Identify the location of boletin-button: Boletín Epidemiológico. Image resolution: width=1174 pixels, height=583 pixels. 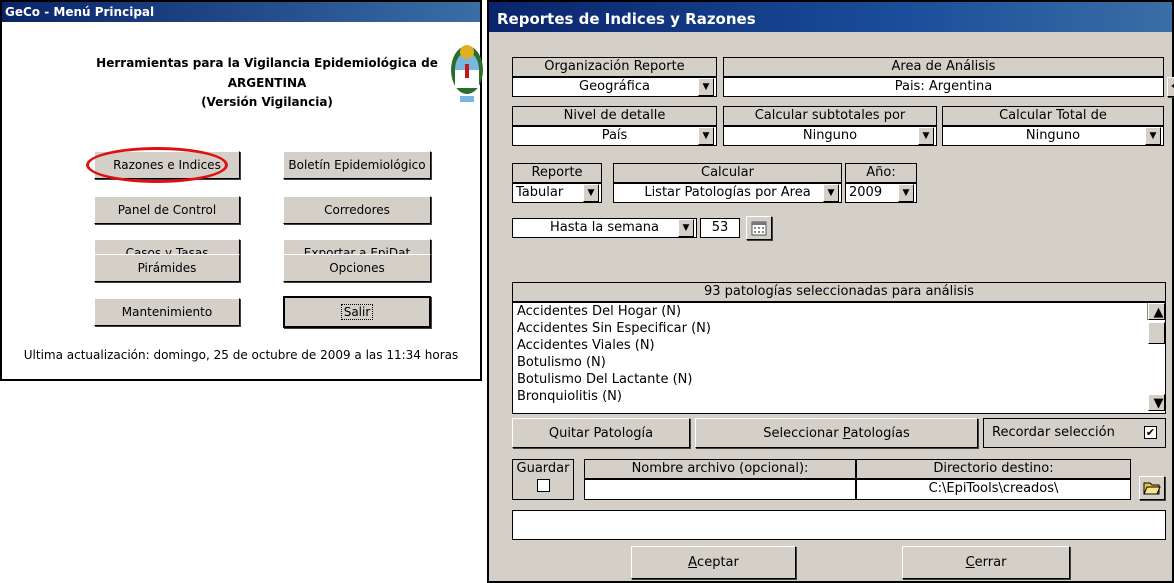
(357, 165).